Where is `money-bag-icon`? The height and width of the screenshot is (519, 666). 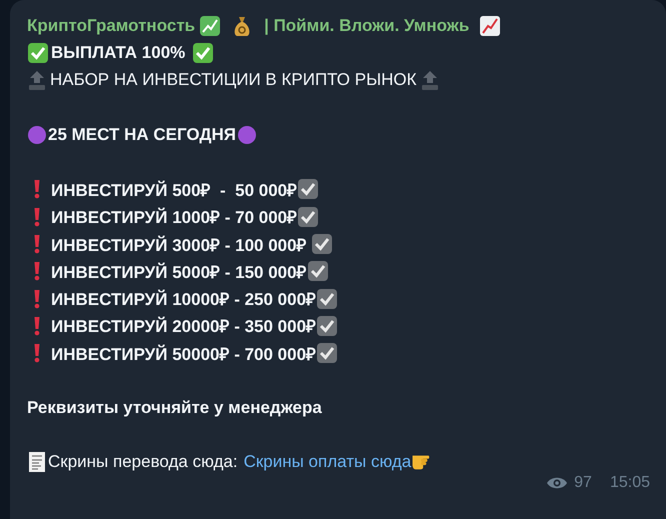
money-bag-icon is located at coordinates (242, 25).